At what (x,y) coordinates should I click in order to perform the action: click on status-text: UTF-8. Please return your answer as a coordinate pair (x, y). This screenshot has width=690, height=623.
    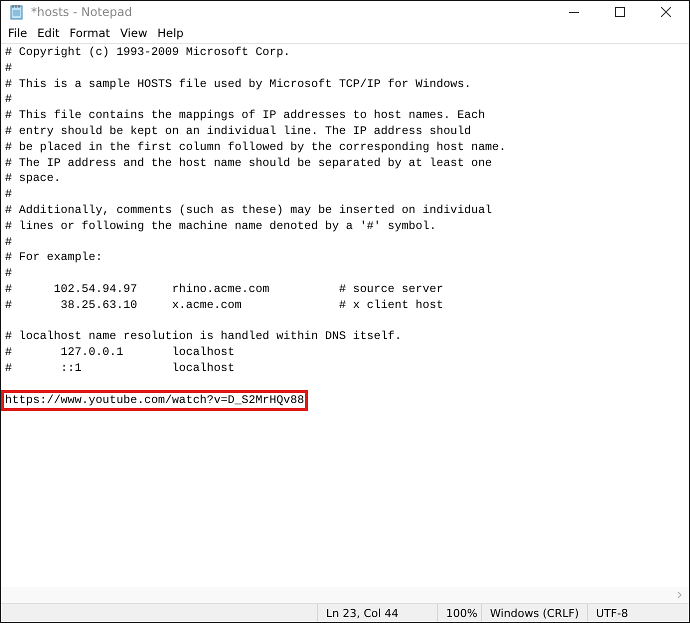
    Looking at the image, I should click on (638, 613).